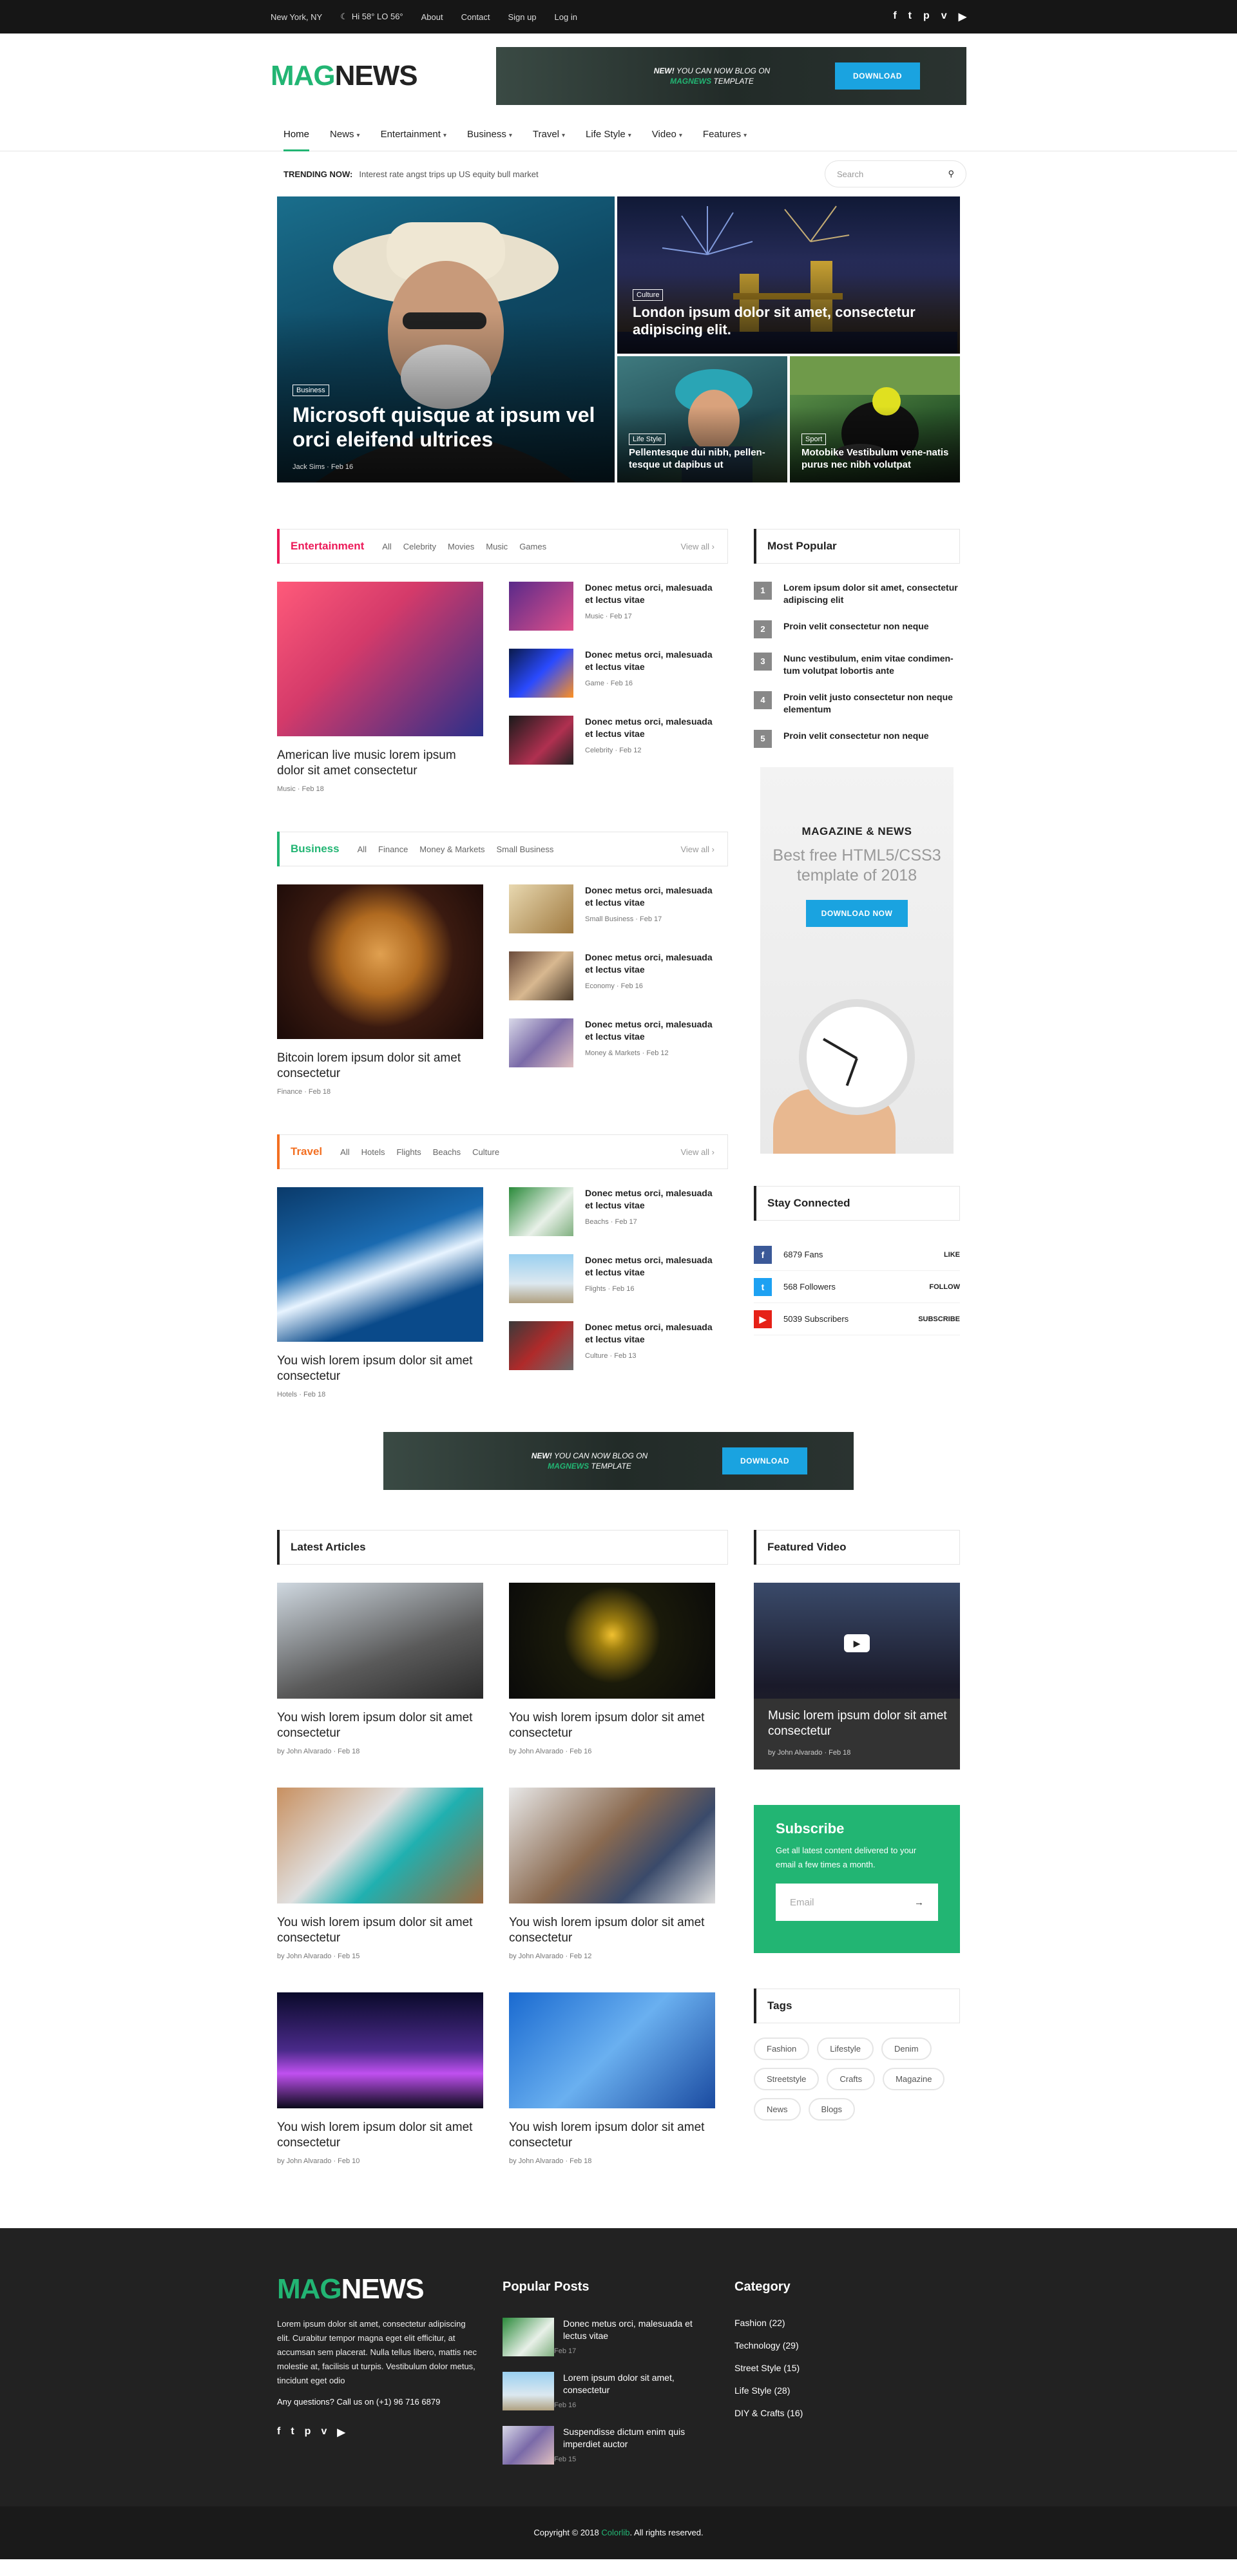 The width and height of the screenshot is (1237, 2576). Describe the element at coordinates (837, 2368) in the screenshot. I see `category-link: Street Style (15)` at that location.